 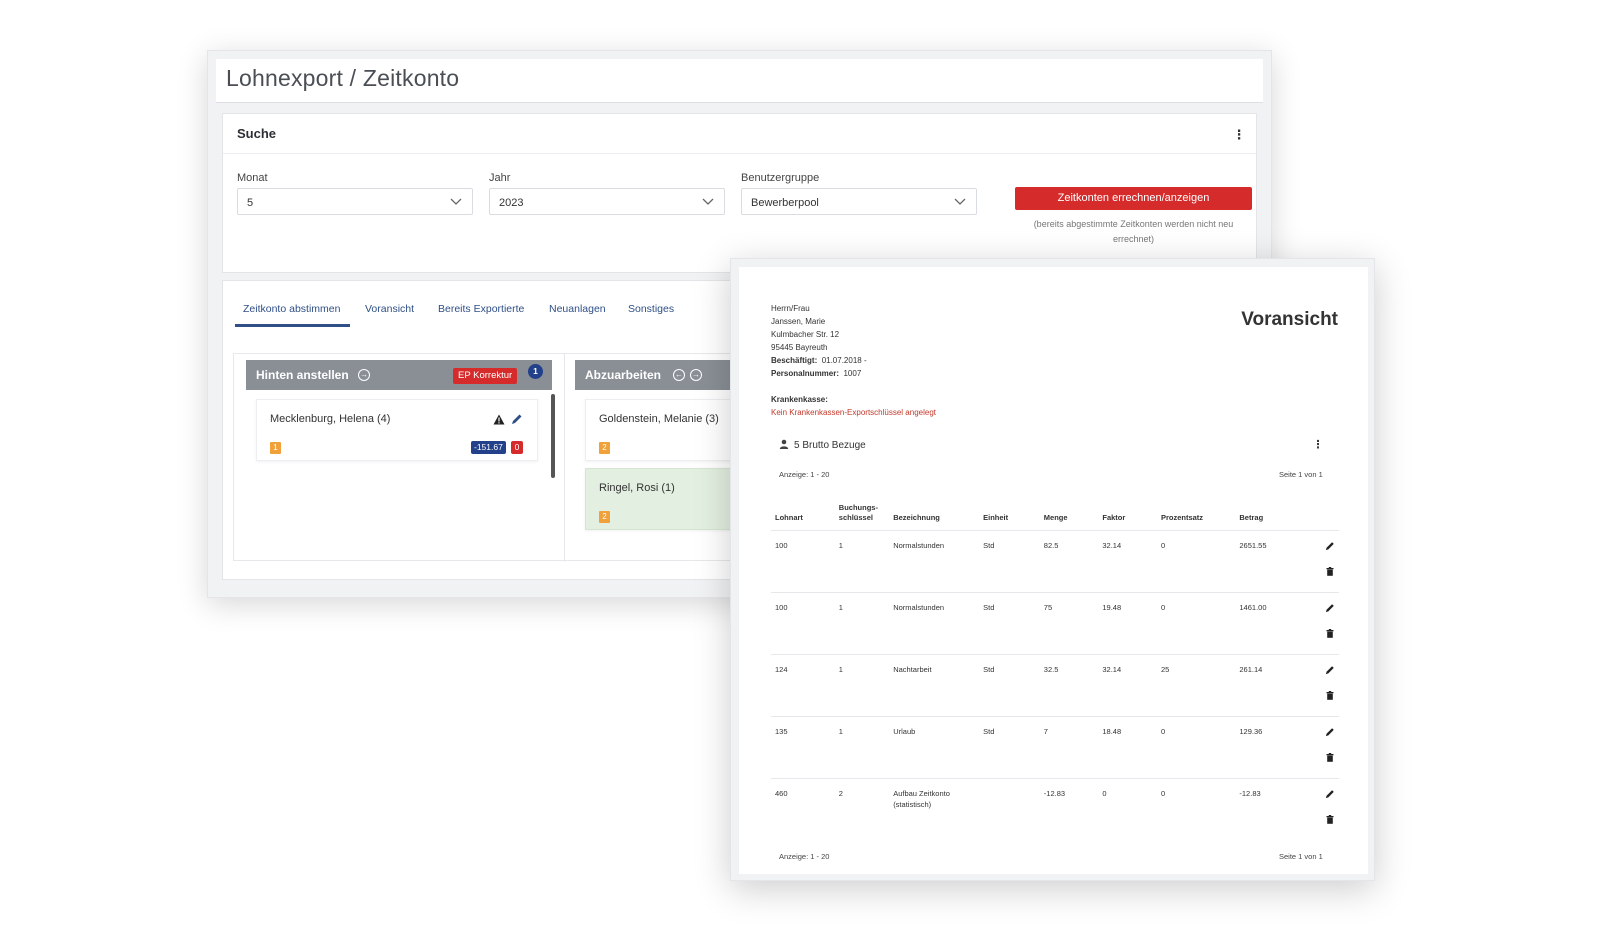 What do you see at coordinates (1069, 561) in the screenshot?
I see `table-cell: 82.5` at bounding box center [1069, 561].